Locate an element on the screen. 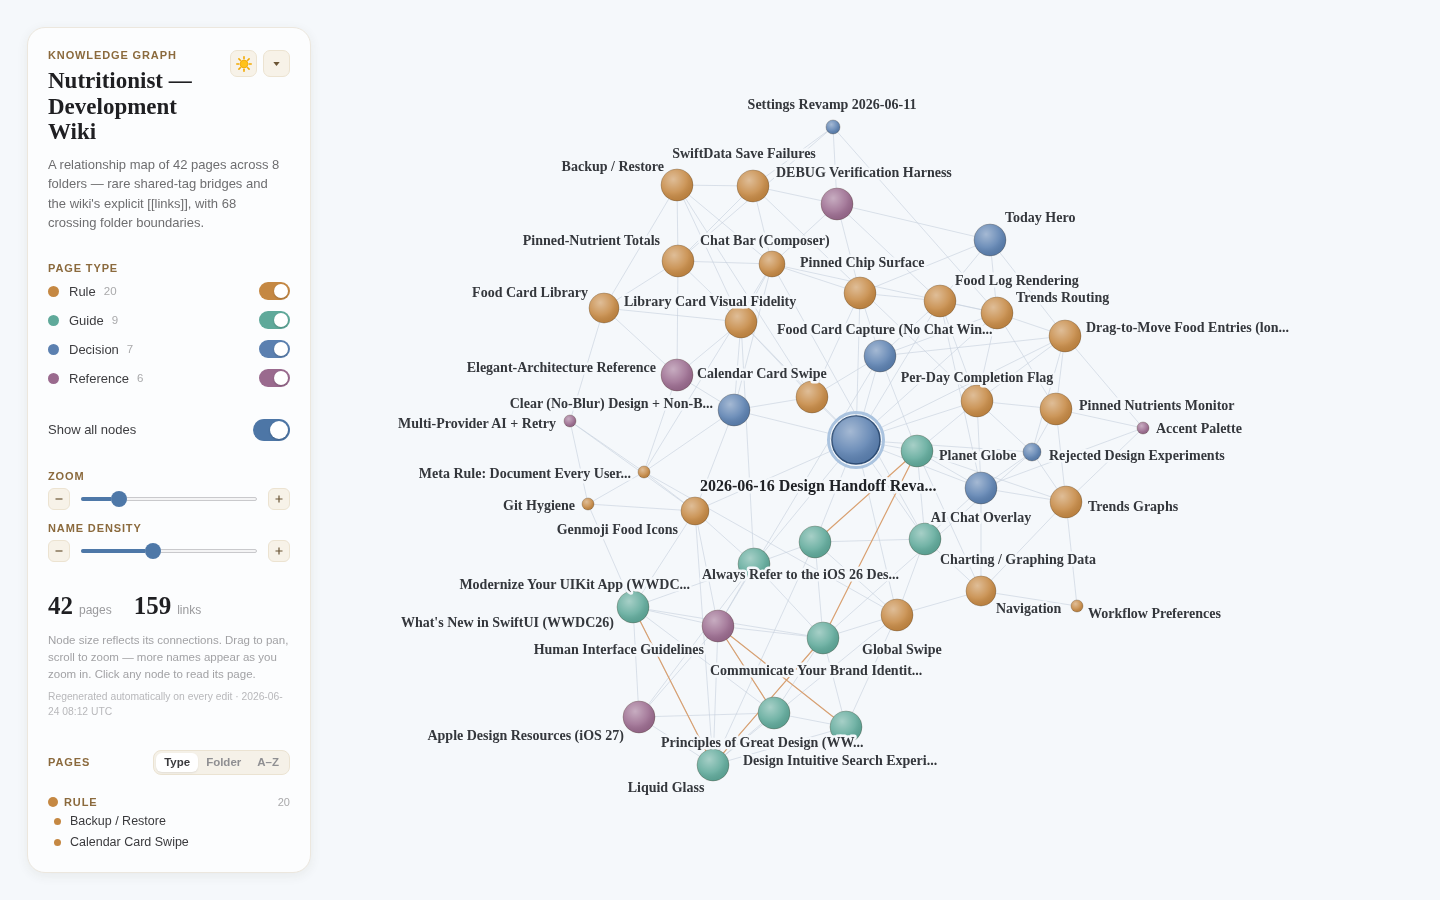 This screenshot has height=900, width=1440. slider-label: ZOOM is located at coordinates (67, 475).